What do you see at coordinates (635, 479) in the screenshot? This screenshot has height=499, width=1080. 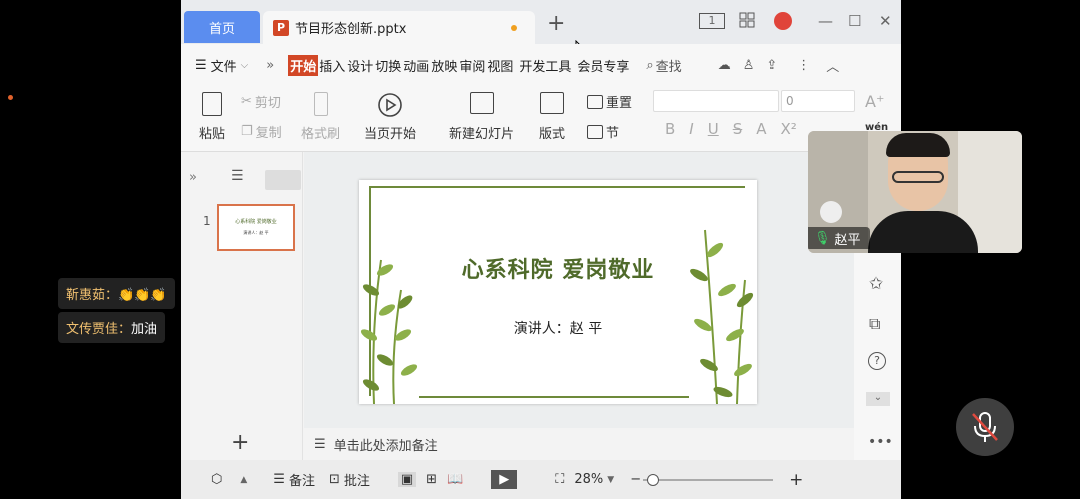 I see `zoom-out-icon: −` at bounding box center [635, 479].